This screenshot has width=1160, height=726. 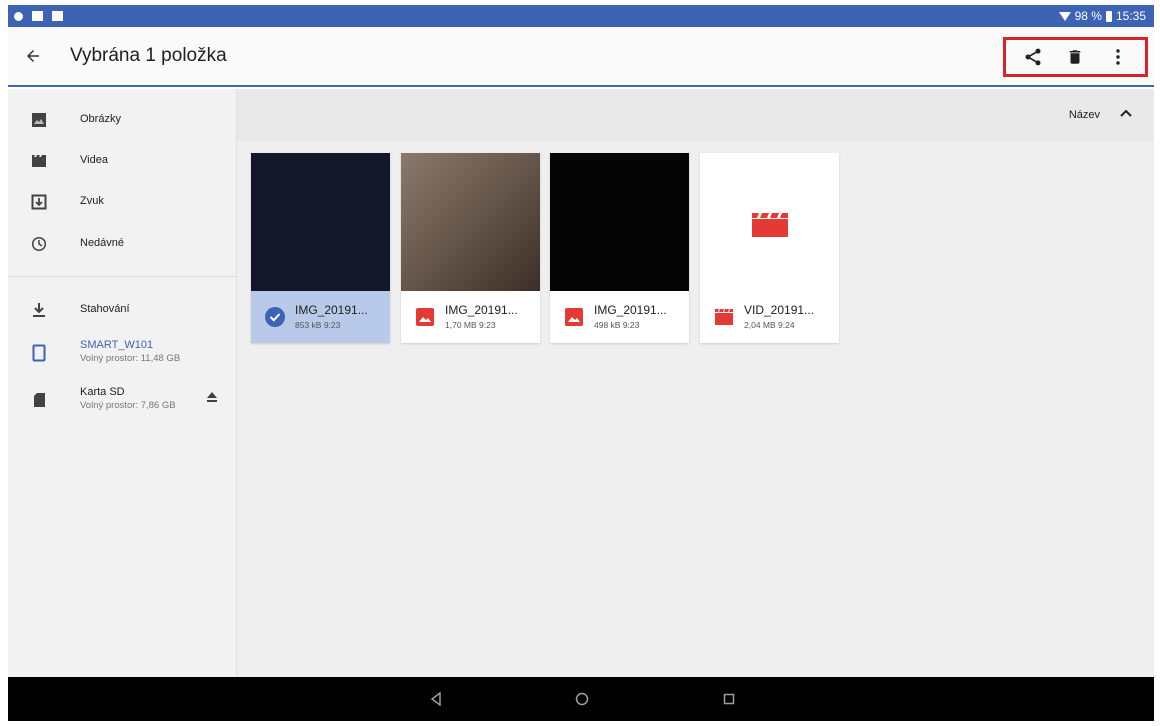 I want to click on image-icon, so click(x=39, y=120).